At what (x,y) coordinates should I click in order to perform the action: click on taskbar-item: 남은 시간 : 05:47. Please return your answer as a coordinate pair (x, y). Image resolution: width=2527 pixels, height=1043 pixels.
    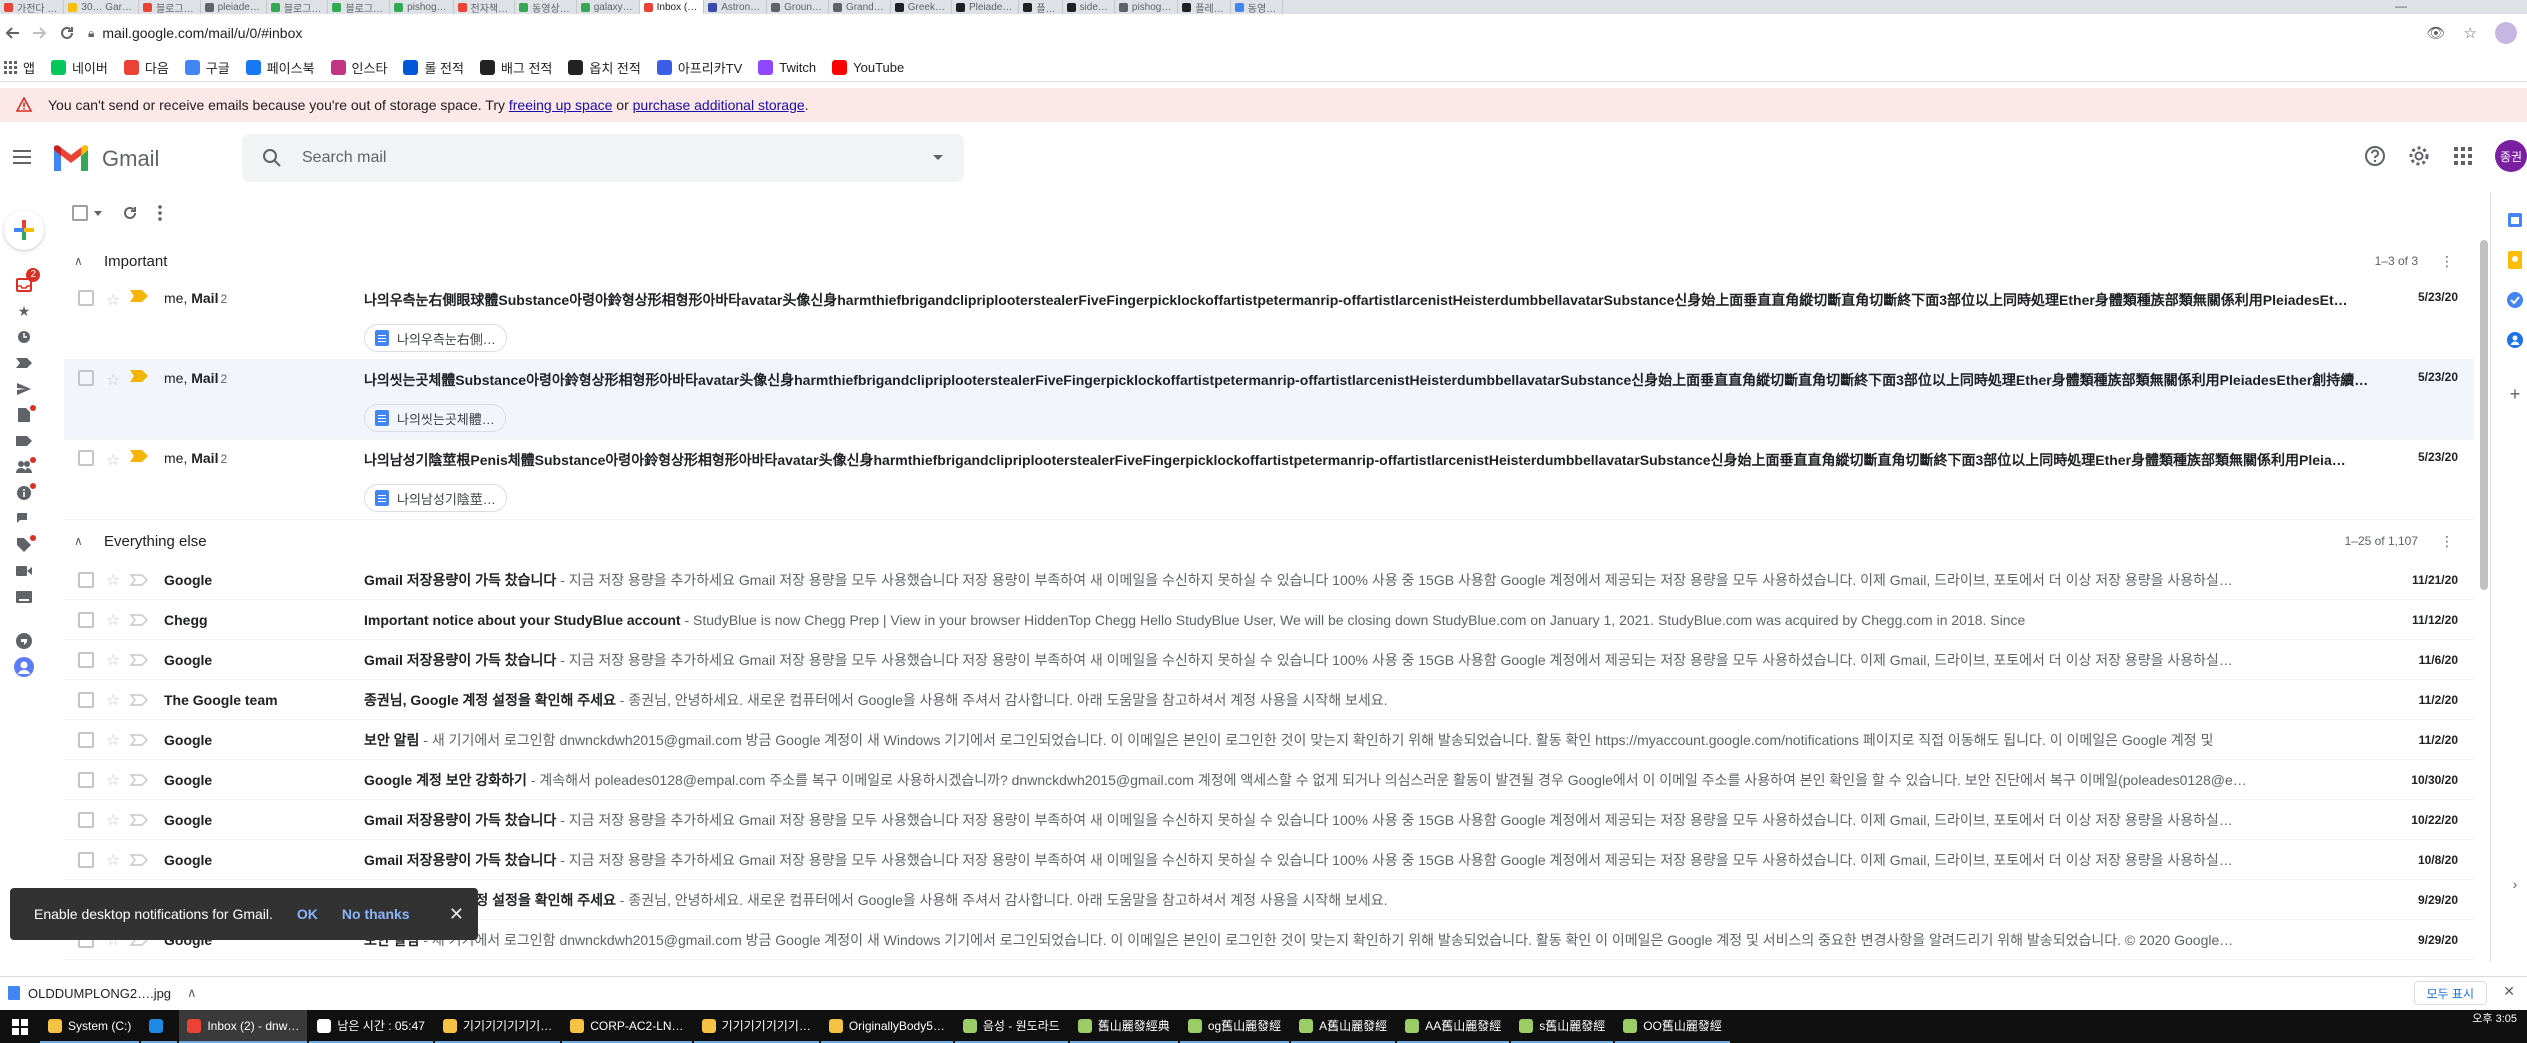
    Looking at the image, I should click on (371, 1026).